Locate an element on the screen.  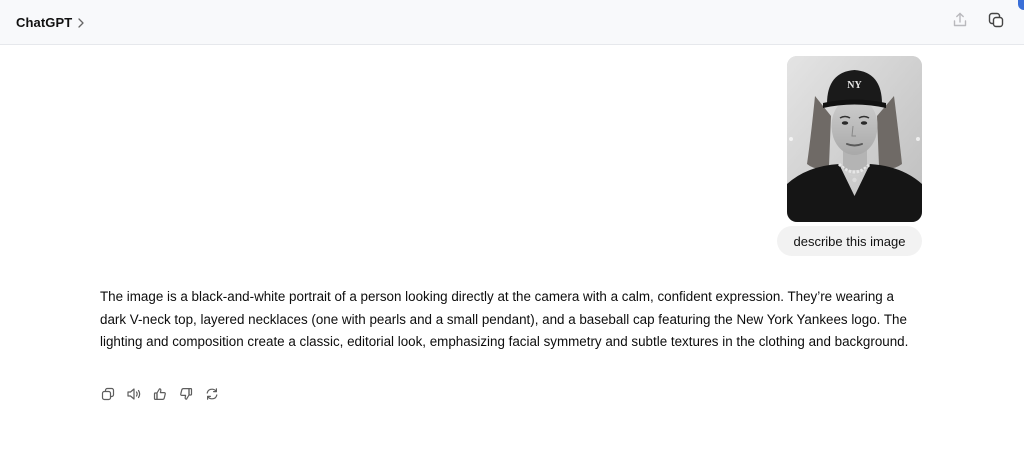
uploaded-portrait-image: NY is located at coordinates (854, 139).